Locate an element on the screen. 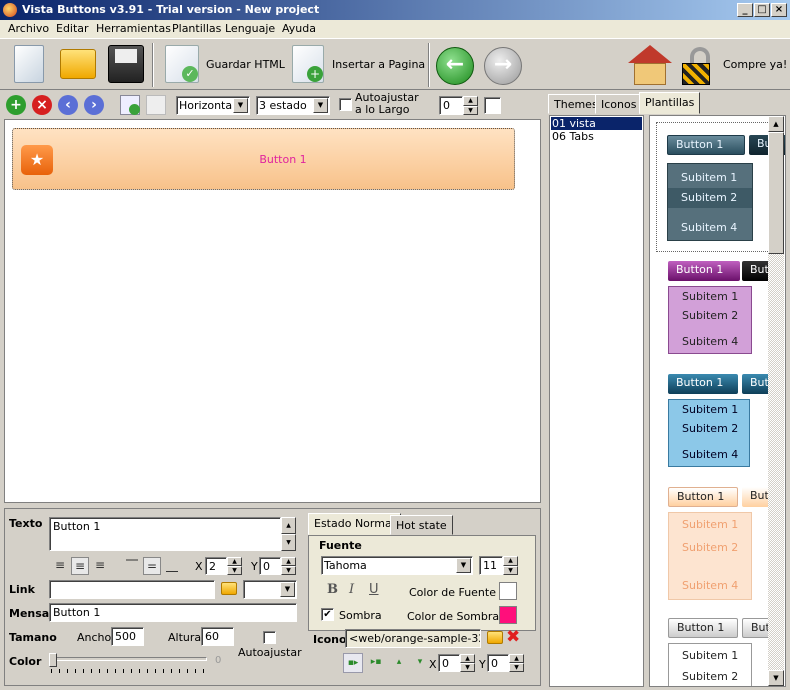  theme-item: 06 Tabs is located at coordinates (596, 136).